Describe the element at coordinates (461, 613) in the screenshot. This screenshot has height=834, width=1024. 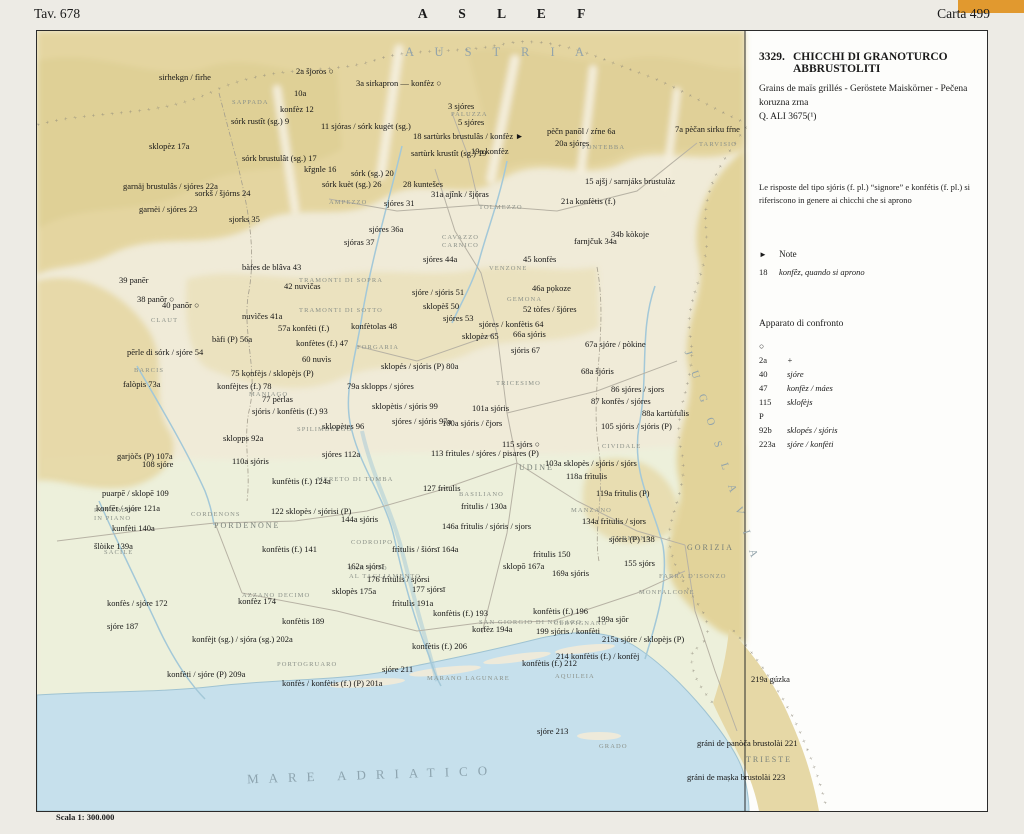
I see `map-point-label: konfètis (f.) 193` at that location.